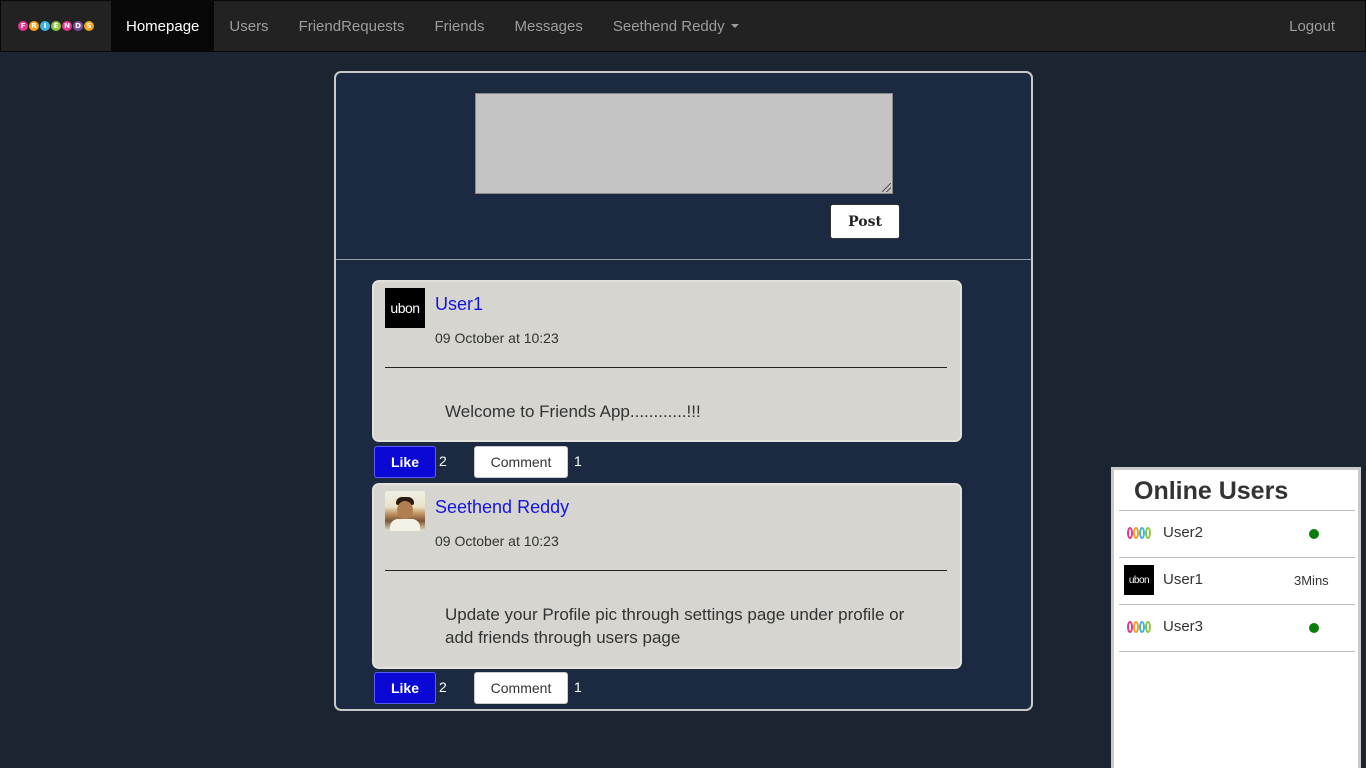  What do you see at coordinates (89, 26) in the screenshot?
I see `brand-letter: S` at bounding box center [89, 26].